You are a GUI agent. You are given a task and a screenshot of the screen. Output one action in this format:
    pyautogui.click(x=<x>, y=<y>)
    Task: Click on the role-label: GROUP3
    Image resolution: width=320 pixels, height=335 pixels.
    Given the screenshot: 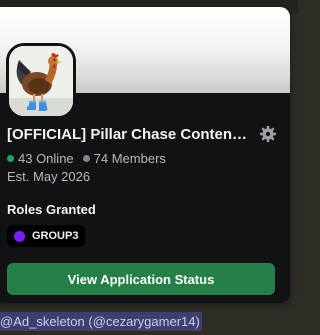 What is the action you would take?
    pyautogui.click(x=55, y=236)
    